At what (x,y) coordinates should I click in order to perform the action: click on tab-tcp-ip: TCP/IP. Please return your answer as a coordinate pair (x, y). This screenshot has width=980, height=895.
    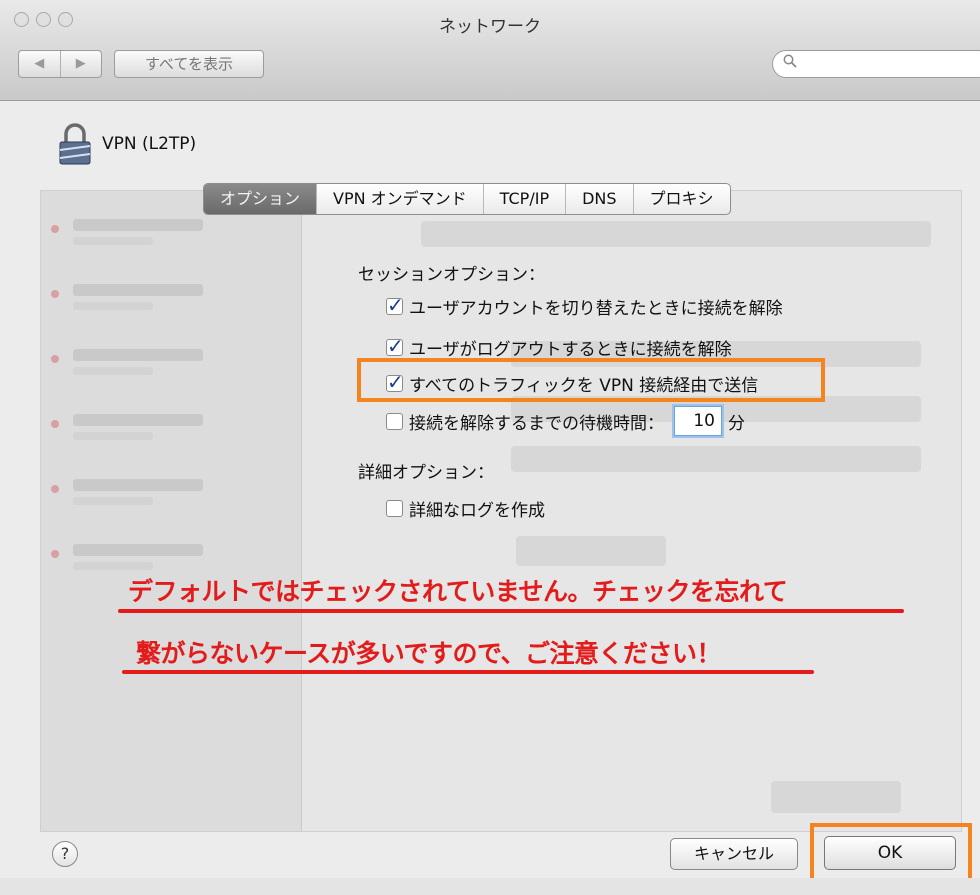
    Looking at the image, I should click on (525, 199).